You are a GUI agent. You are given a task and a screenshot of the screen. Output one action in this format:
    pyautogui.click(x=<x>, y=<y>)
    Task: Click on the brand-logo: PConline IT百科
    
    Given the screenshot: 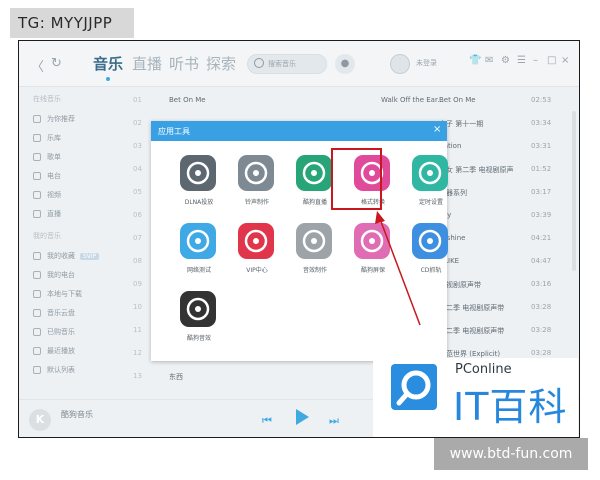 What is the action you would take?
    pyautogui.click(x=475, y=397)
    